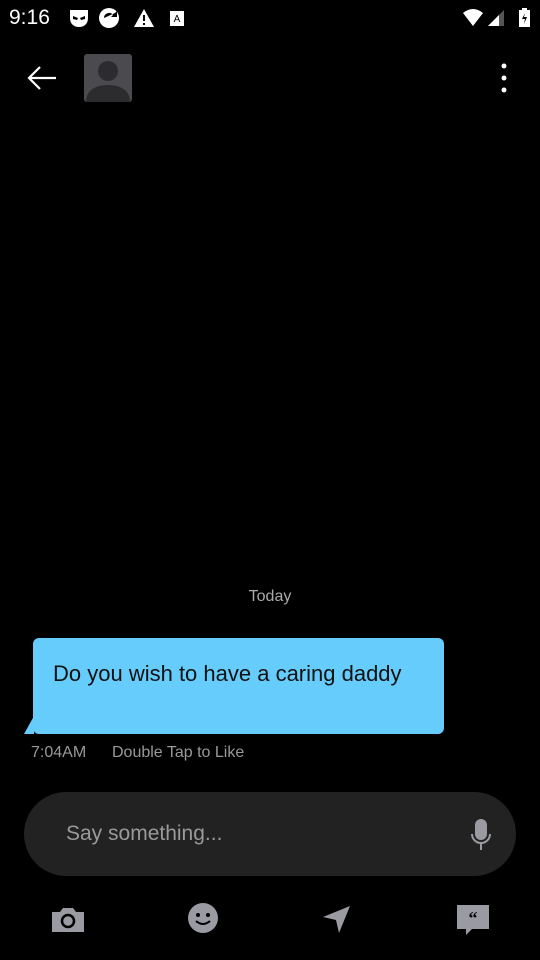  Describe the element at coordinates (473, 17) in the screenshot. I see `wifi-icon` at that location.